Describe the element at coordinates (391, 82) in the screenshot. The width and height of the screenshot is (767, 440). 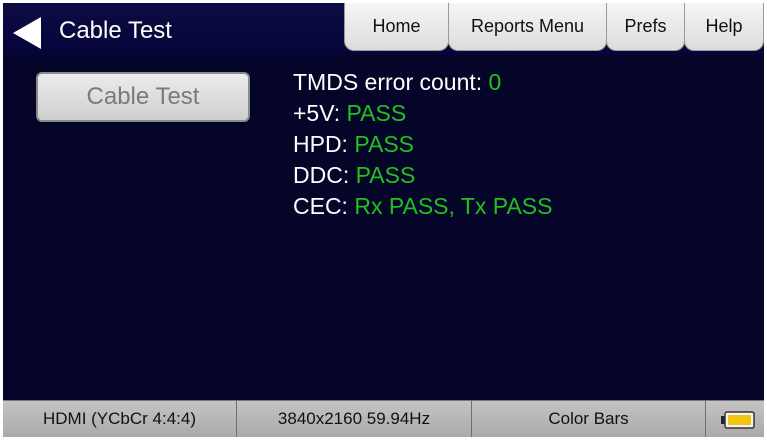
I see `result-label: TMDS error count:` at that location.